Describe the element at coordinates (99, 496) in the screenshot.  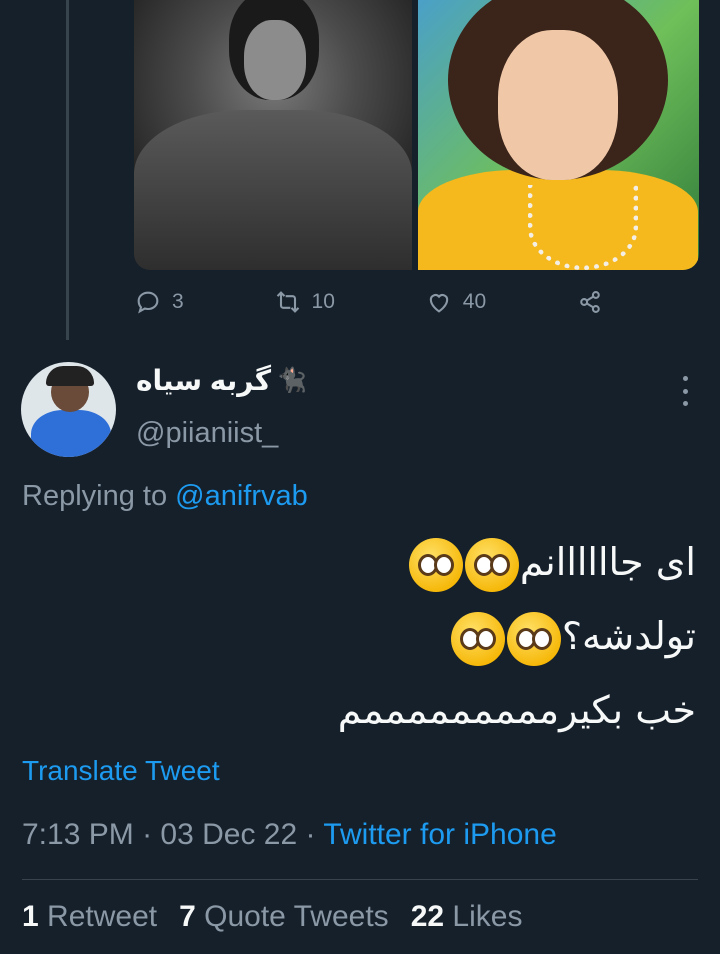
I see `replying-prefix: Replying to` at that location.